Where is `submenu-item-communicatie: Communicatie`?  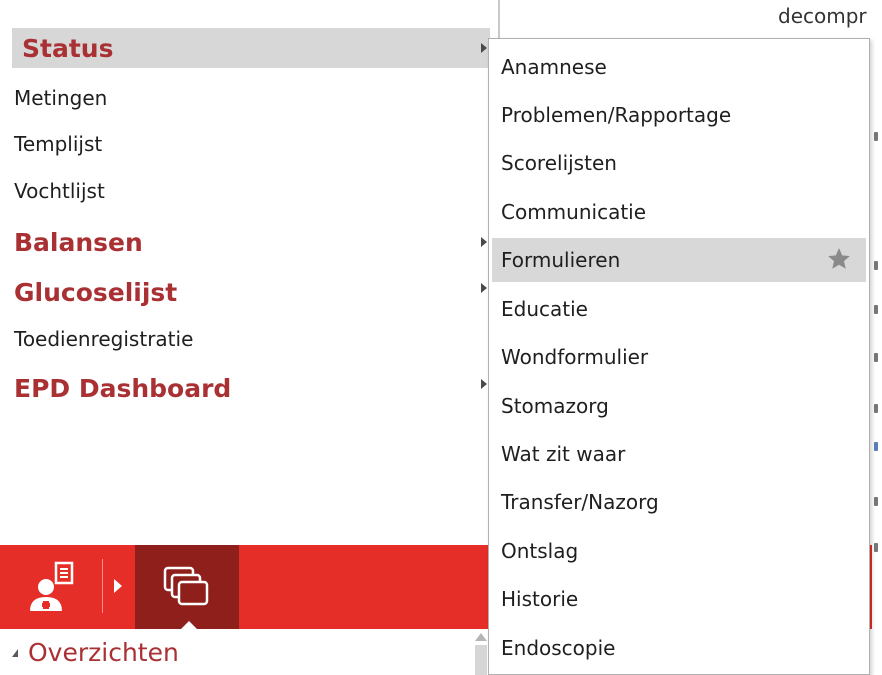 submenu-item-communicatie: Communicatie is located at coordinates (679, 212).